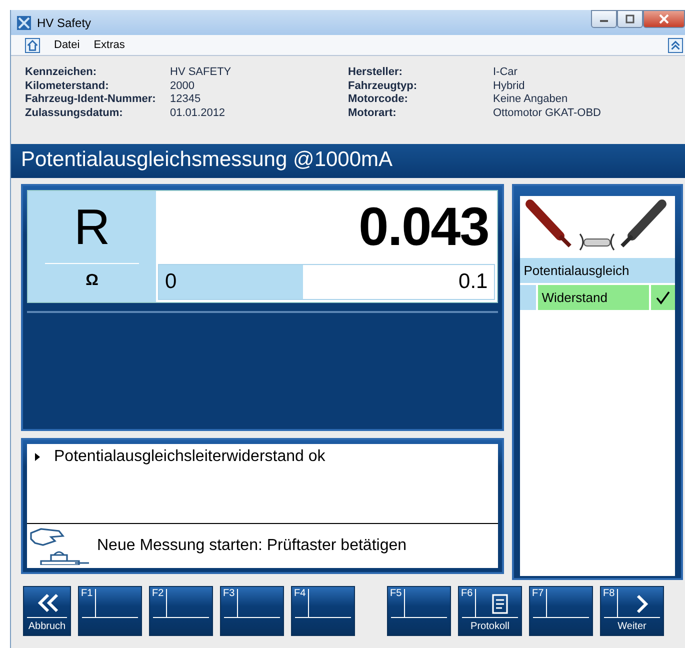 This screenshot has height=648, width=685. I want to click on field-label: Kilometerstand:, so click(67, 86).